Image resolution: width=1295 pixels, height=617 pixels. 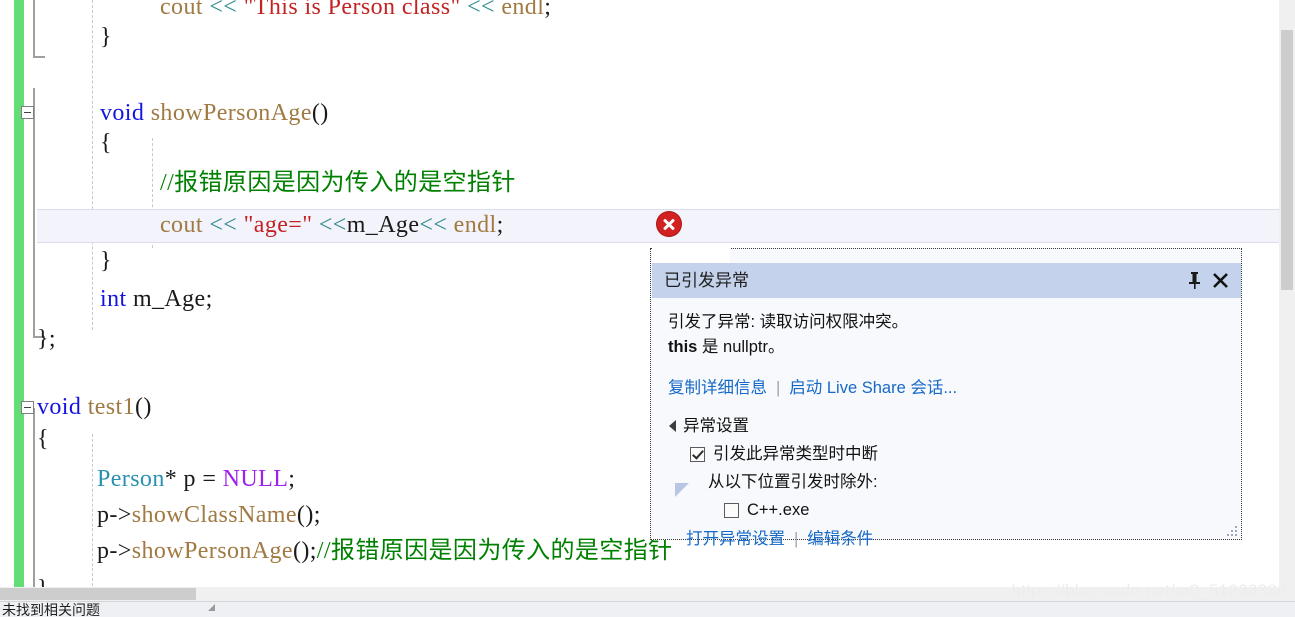 I want to click on code-token: };, so click(x=46, y=339).